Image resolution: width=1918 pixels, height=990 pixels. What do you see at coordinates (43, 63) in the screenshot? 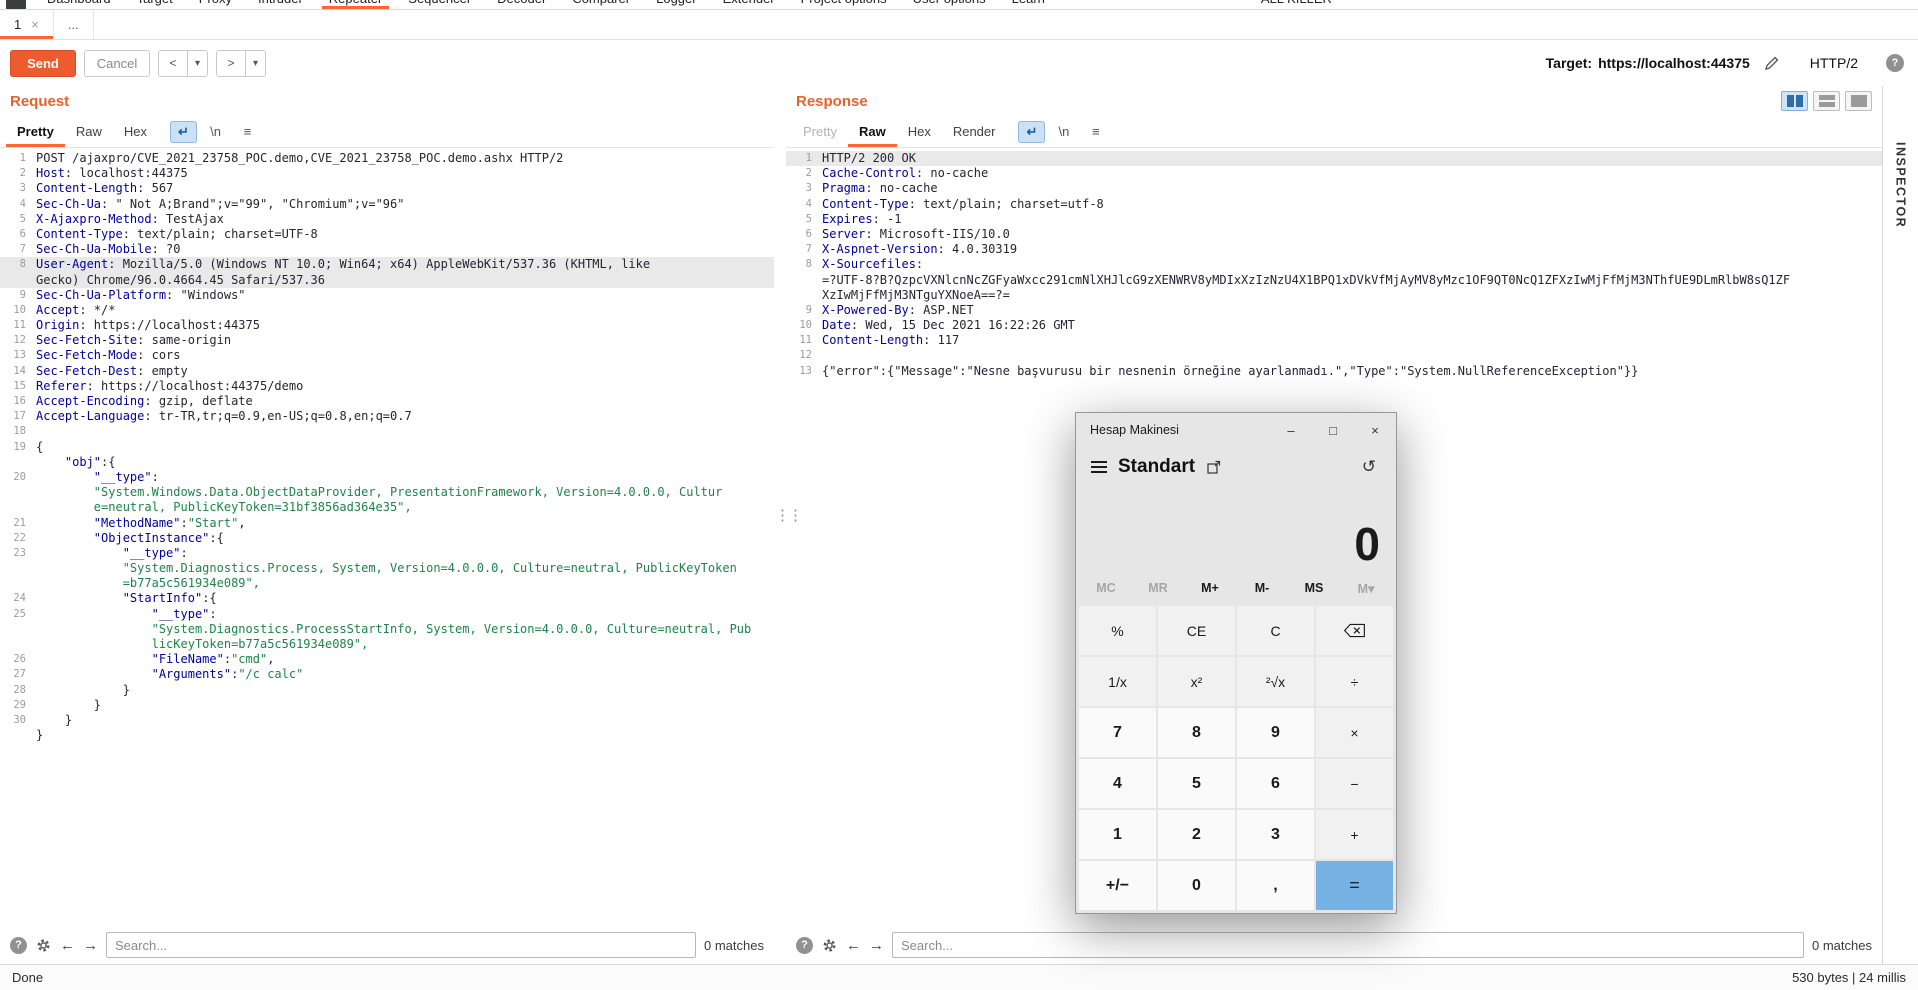
I see `send-button: Send` at bounding box center [43, 63].